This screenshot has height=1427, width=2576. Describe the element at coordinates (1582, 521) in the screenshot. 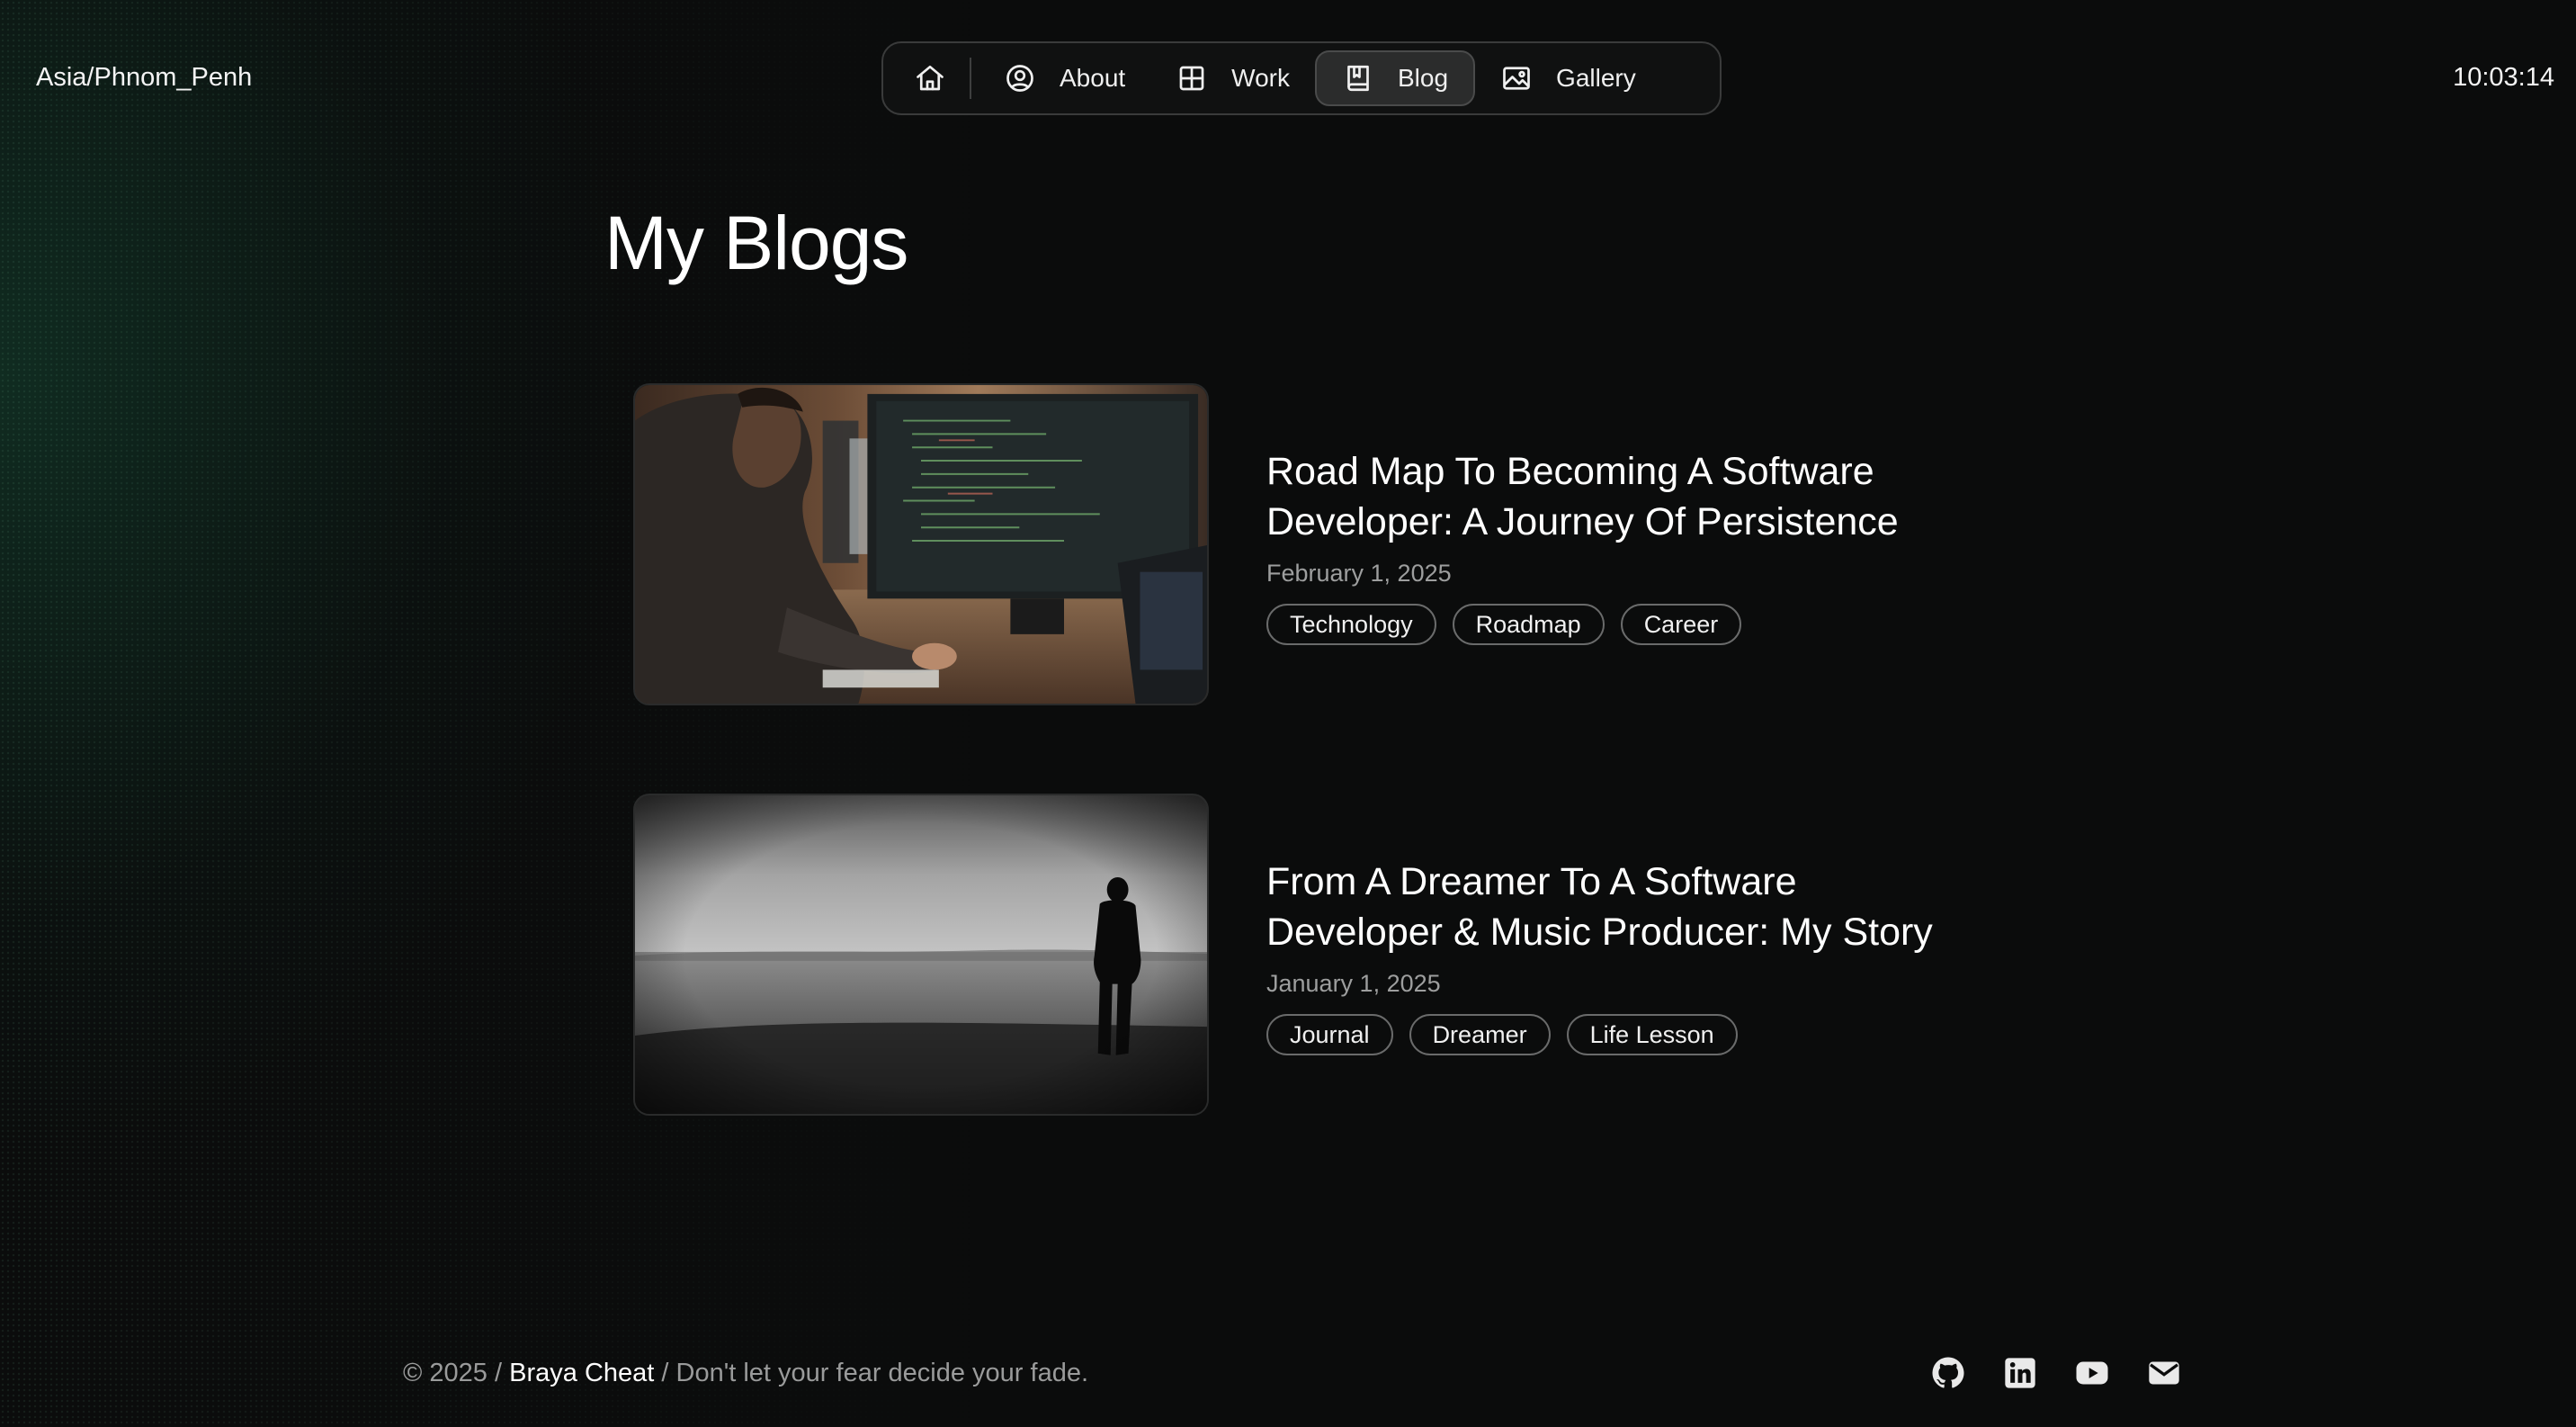

I see `post-title-line: Developer: A Journey Of Persistence` at that location.